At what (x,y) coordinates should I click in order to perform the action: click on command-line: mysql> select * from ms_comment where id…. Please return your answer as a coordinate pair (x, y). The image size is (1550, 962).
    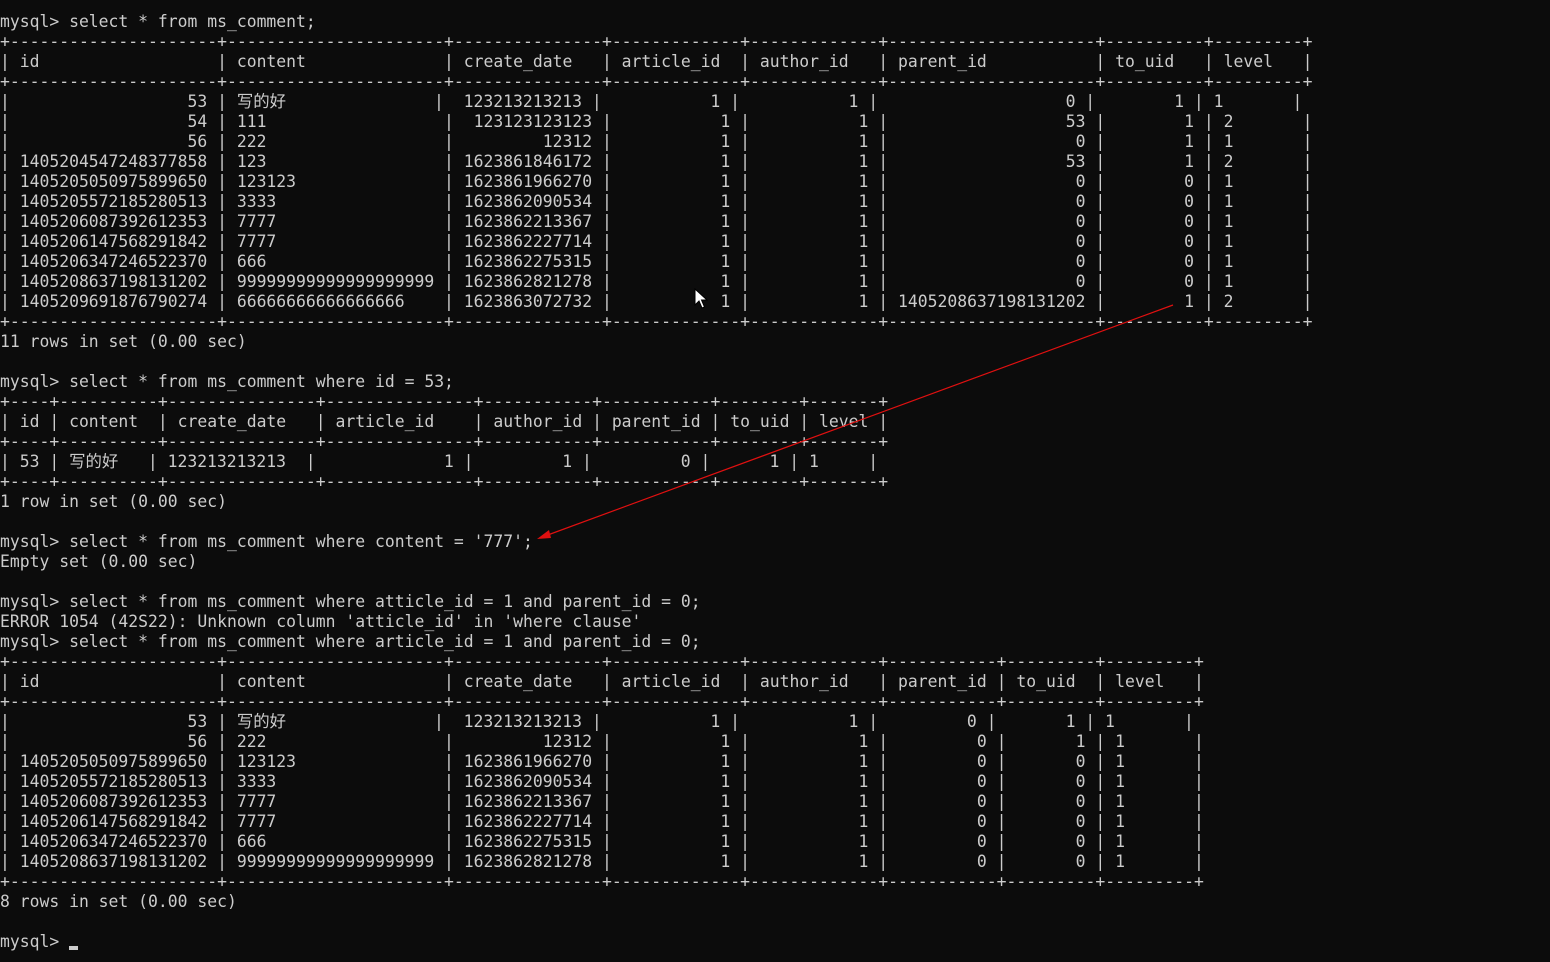
    Looking at the image, I should click on (227, 381).